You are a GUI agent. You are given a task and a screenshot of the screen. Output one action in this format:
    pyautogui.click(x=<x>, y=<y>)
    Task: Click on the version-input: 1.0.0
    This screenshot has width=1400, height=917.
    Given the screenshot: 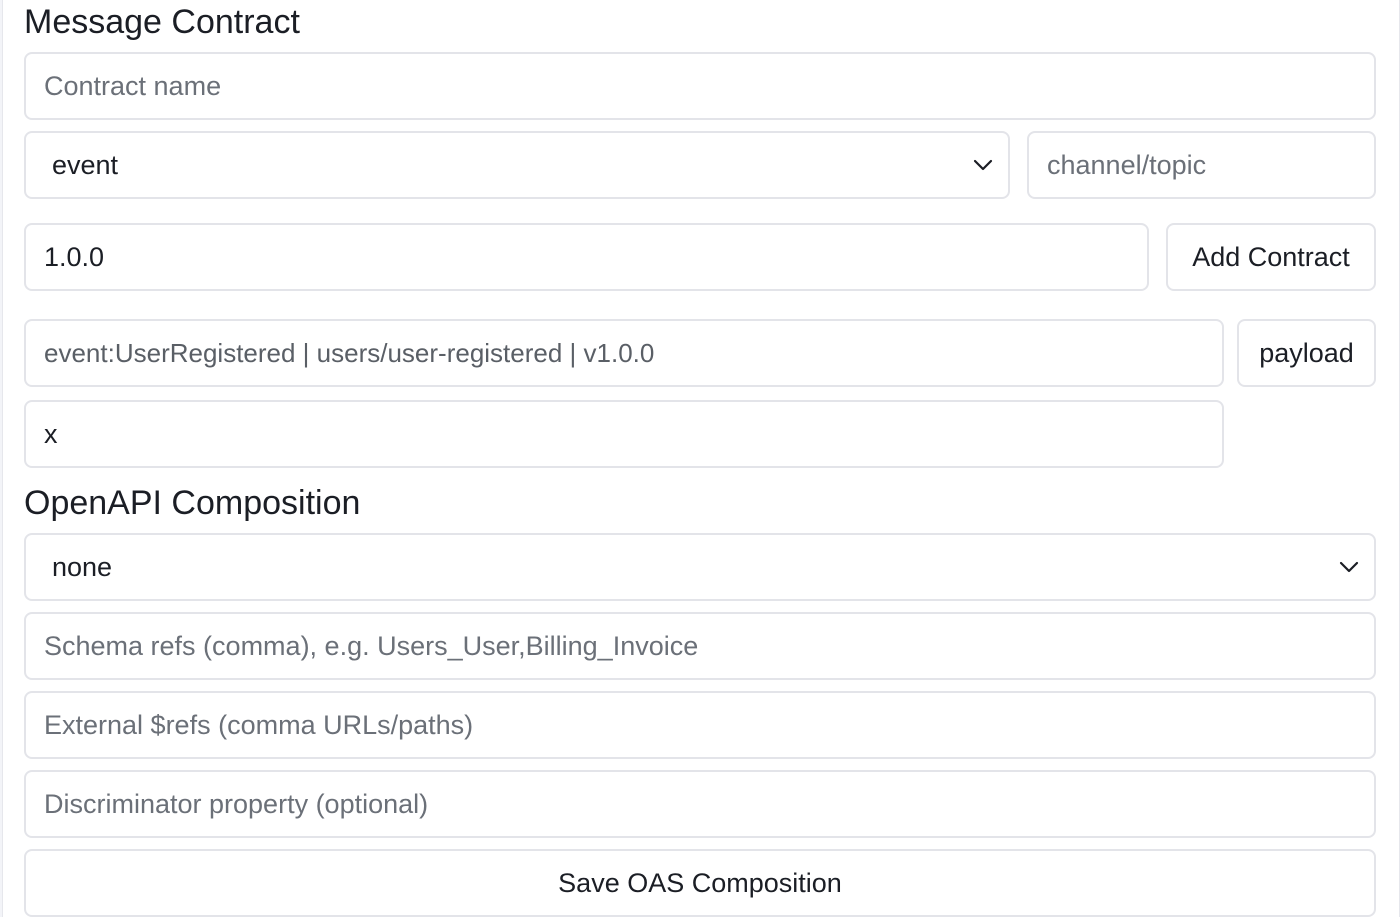 What is the action you would take?
    pyautogui.click(x=586, y=257)
    